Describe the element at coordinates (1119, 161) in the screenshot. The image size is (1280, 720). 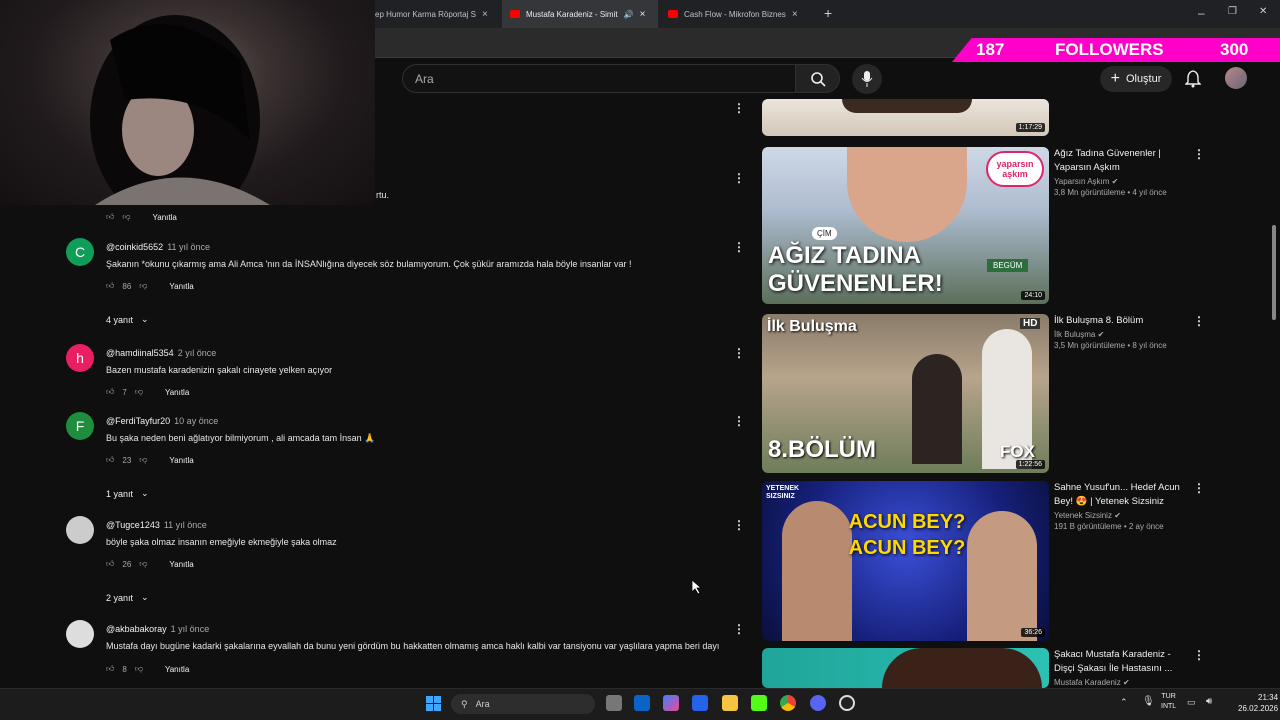
I see `video-title: Ağız Tadına Güvenenler | Yaparsın Aşkım` at that location.